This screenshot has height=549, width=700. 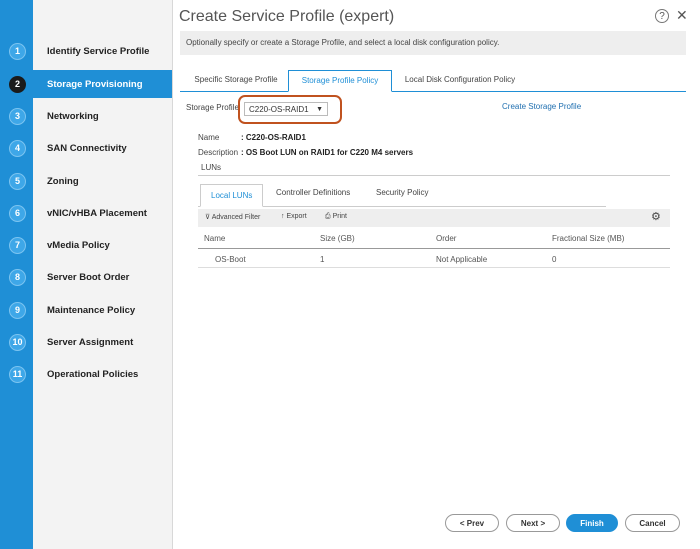 What do you see at coordinates (434, 175) in the screenshot?
I see `divider` at bounding box center [434, 175].